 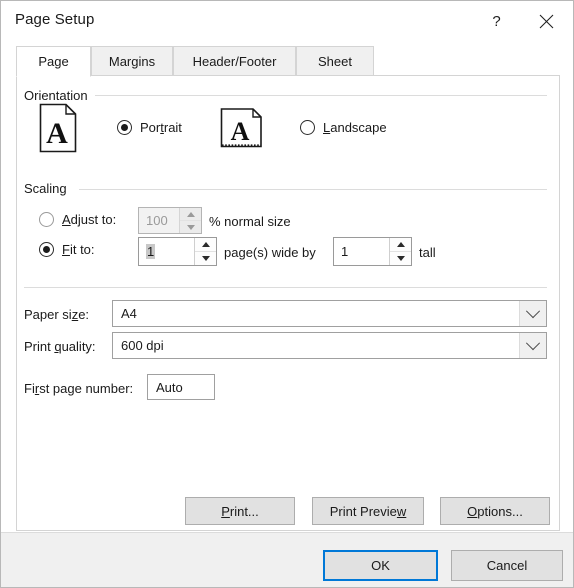 I want to click on pages-tall-spin-buttons, so click(x=400, y=251).